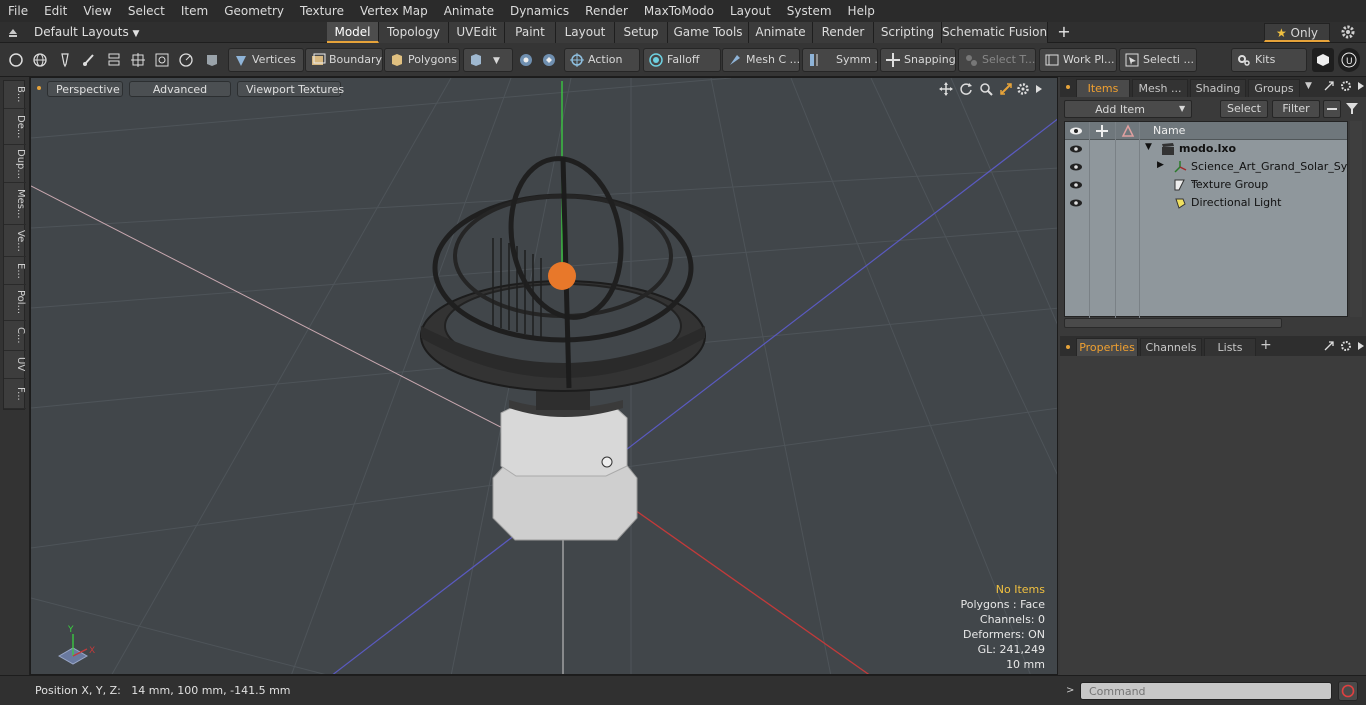  Describe the element at coordinates (1329, 86) in the screenshot. I see `panel-maximize-icon` at that location.